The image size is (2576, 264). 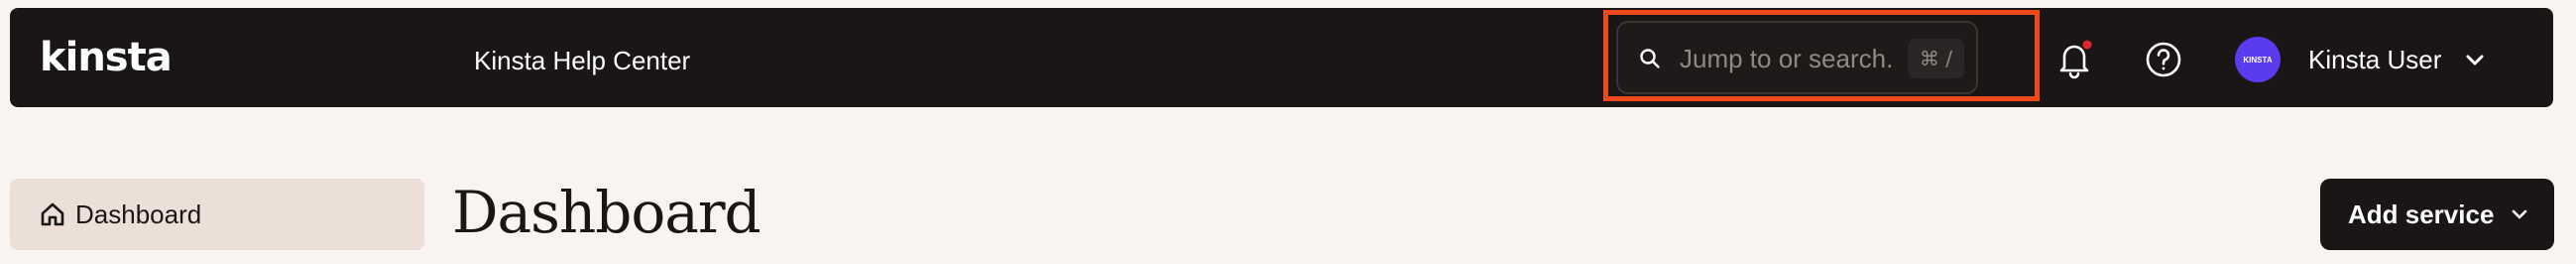 What do you see at coordinates (53, 214) in the screenshot?
I see `home-icon` at bounding box center [53, 214].